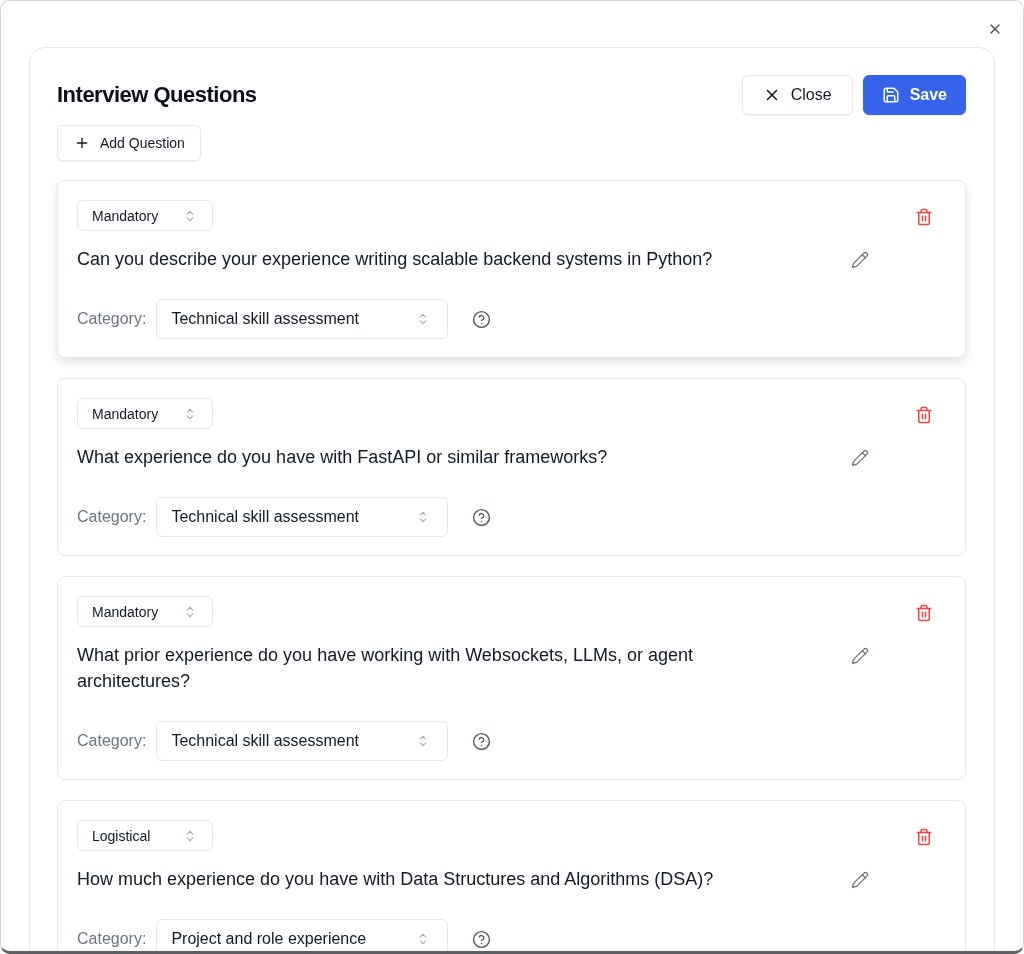 The width and height of the screenshot is (1024, 954). What do you see at coordinates (82, 143) in the screenshot?
I see `plus-icon` at bounding box center [82, 143].